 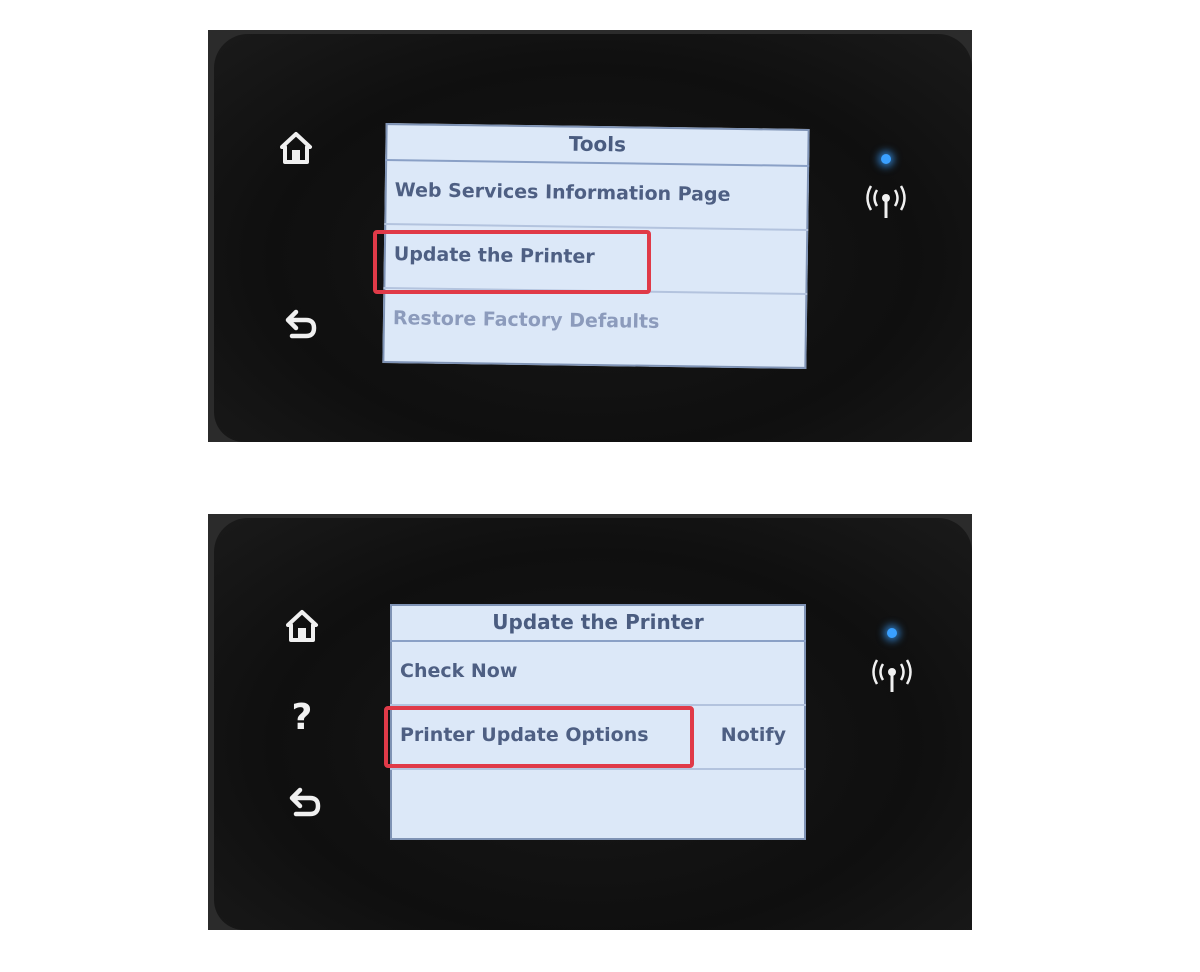 What do you see at coordinates (459, 671) in the screenshot?
I see `menu-item-label: Check Now` at bounding box center [459, 671].